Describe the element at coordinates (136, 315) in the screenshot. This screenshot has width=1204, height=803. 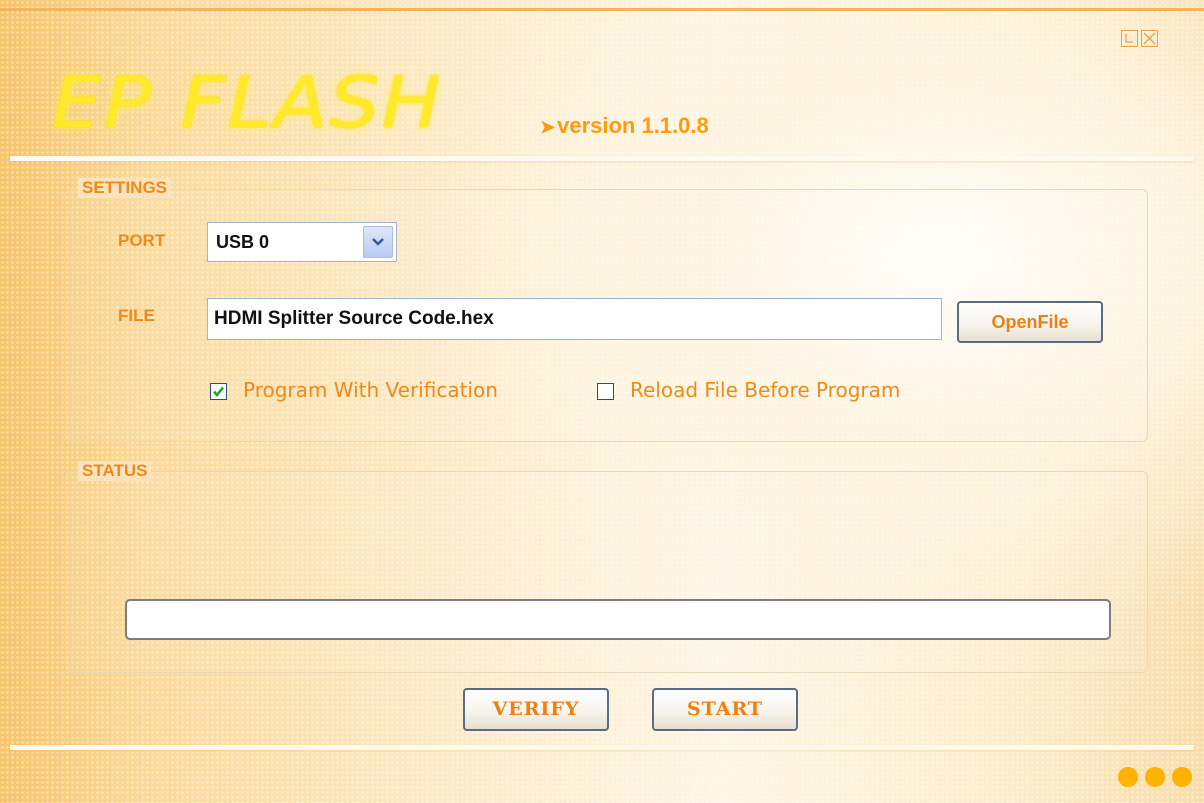
I see `file-label: FILE` at that location.